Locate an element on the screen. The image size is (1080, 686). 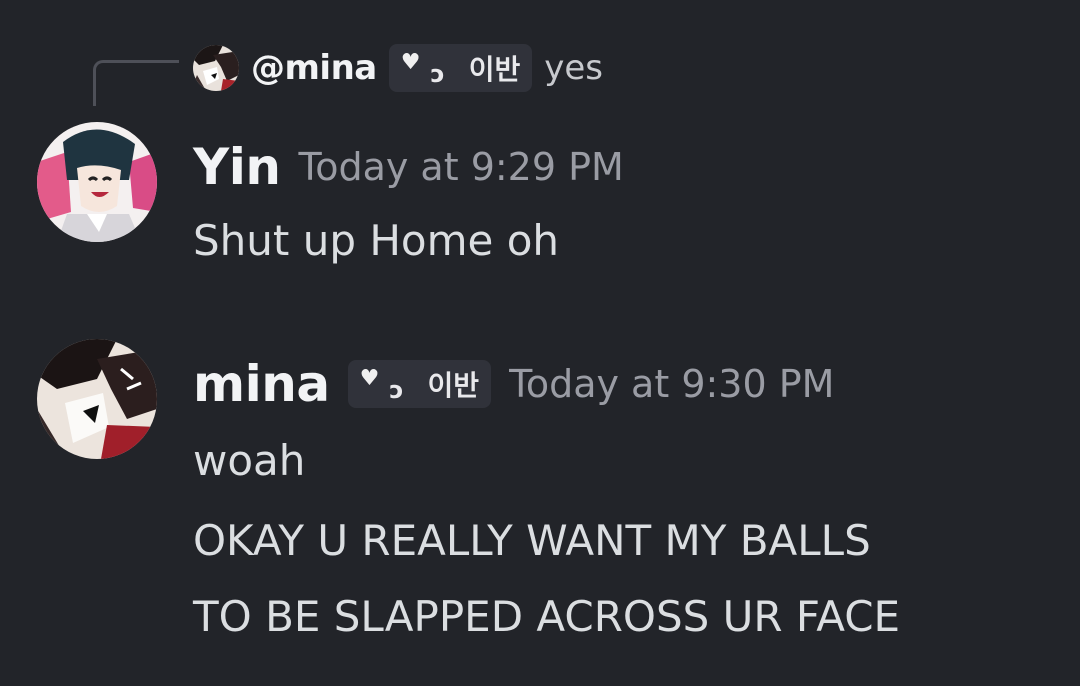
message-text: woah is located at coordinates (249, 460).